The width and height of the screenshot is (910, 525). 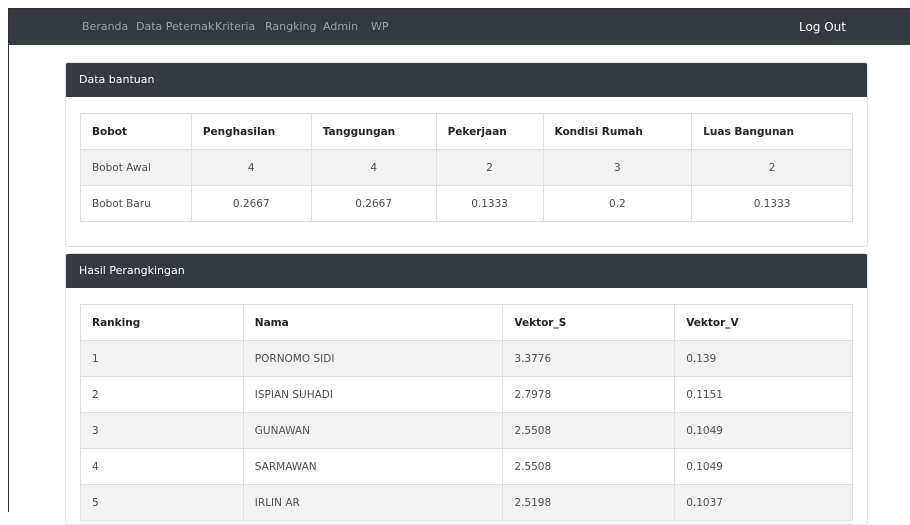 What do you see at coordinates (136, 203) in the screenshot?
I see `cell-label: Bobot Baru` at bounding box center [136, 203].